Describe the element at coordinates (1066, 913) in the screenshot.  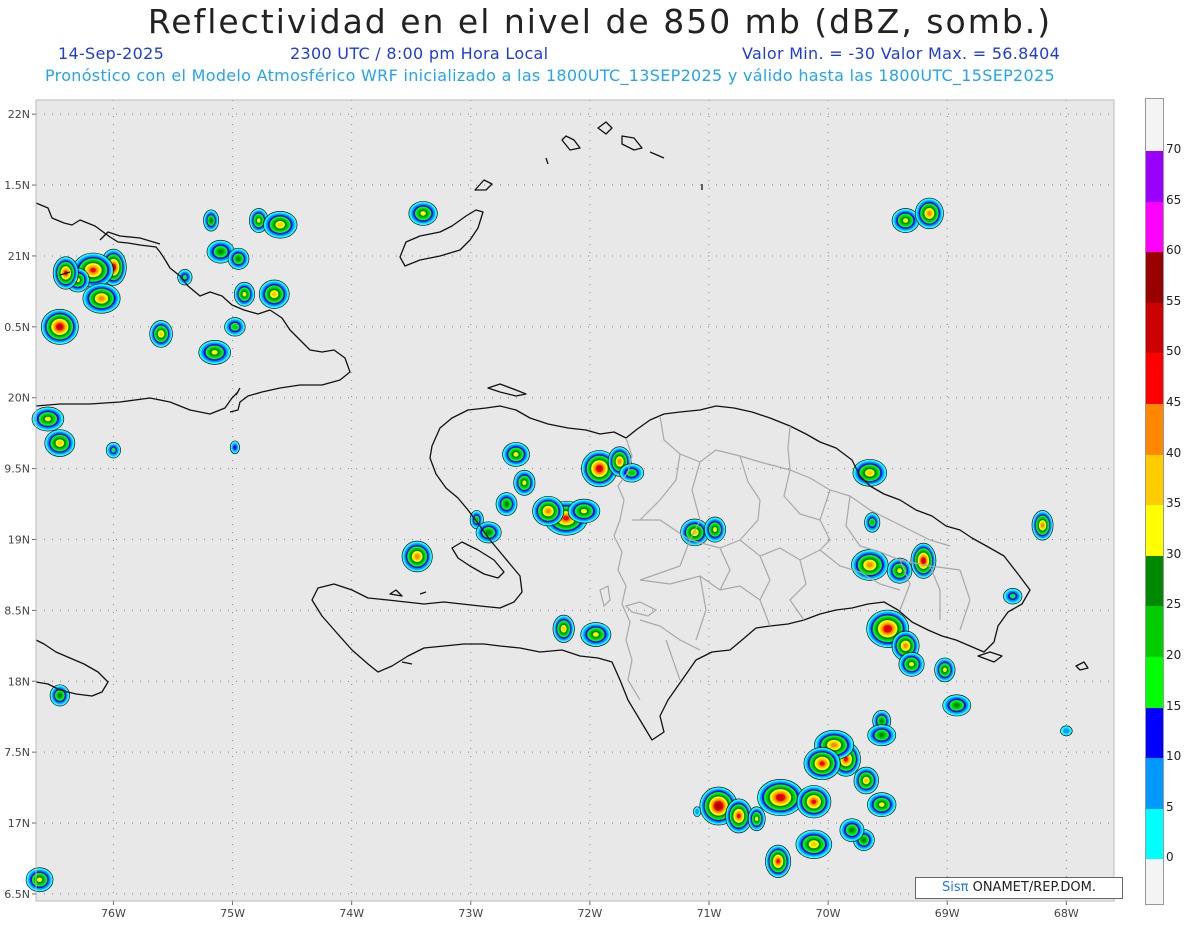
I see `lon-label: 68W` at that location.